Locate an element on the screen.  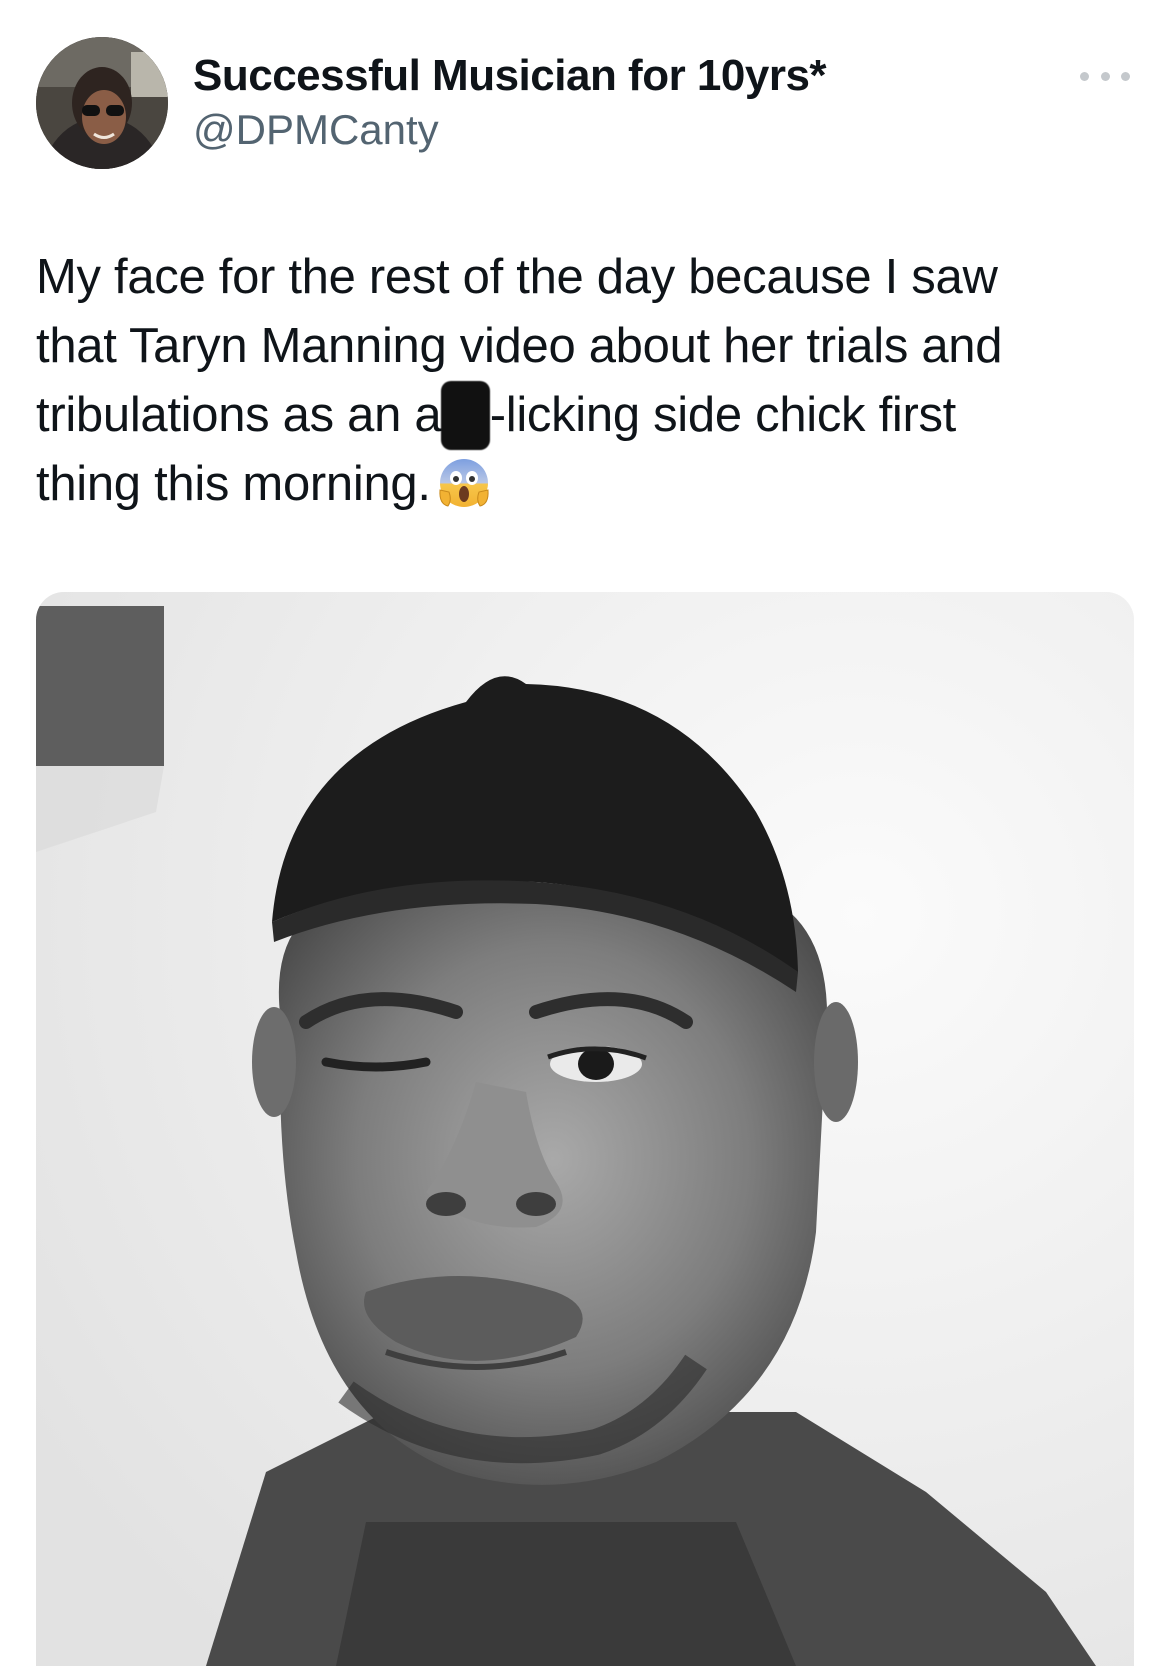
author-name: Successful Musician for 10yrs* is located at coordinates (510, 76).